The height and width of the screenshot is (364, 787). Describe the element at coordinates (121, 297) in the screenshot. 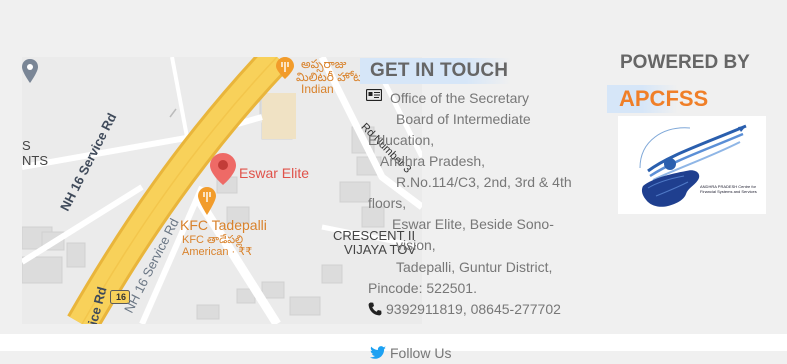

I see `map-label-shield-16: 16` at that location.